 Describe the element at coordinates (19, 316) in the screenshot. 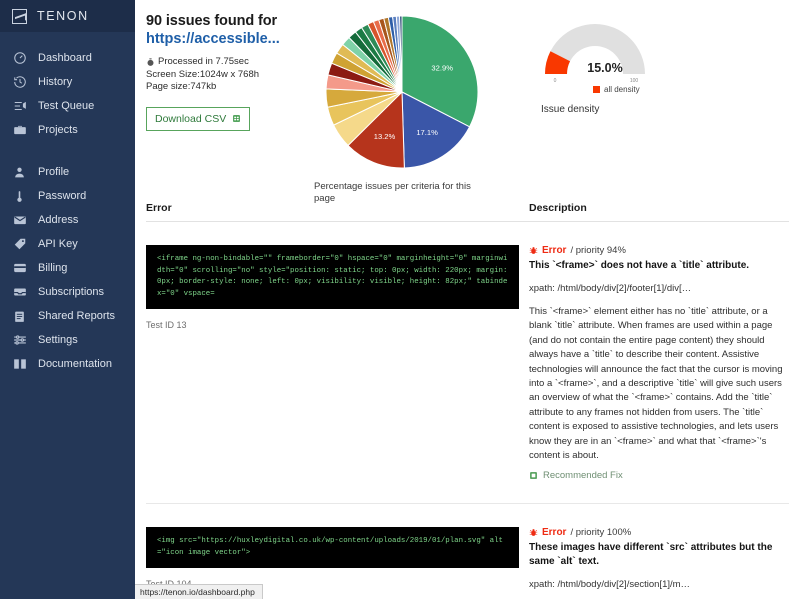

I see `clipboard-icon` at that location.